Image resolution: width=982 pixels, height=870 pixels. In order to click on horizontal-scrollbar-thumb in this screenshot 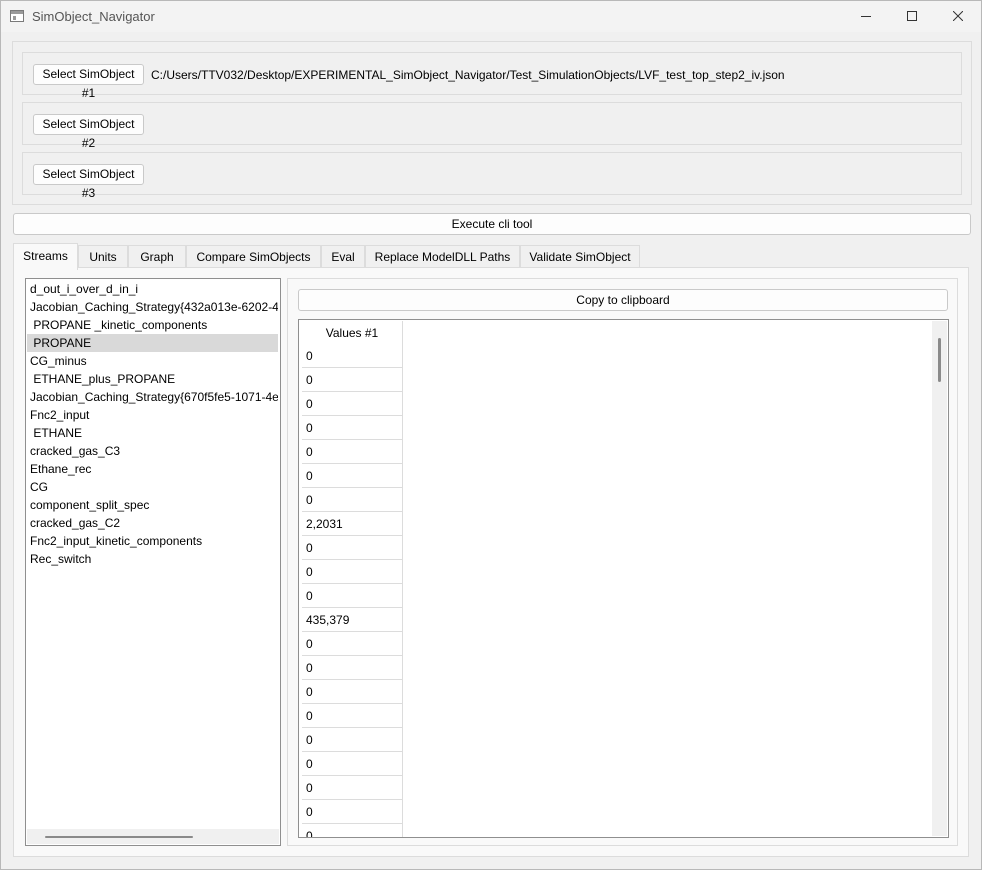, I will do `click(119, 837)`.